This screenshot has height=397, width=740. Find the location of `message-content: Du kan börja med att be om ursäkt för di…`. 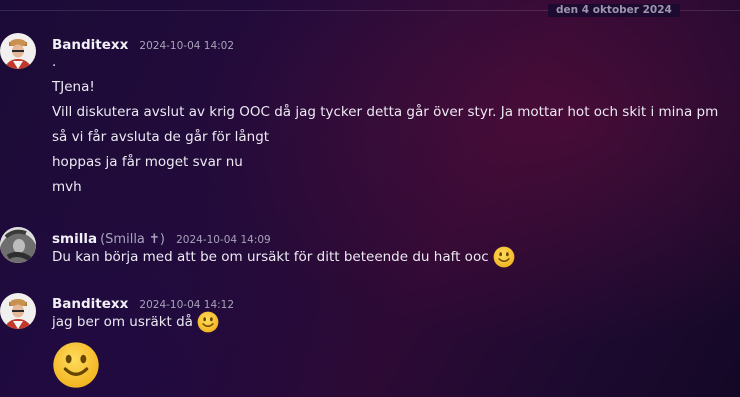

message-content: Du kan börja med att be om ursäkt för di… is located at coordinates (283, 257).